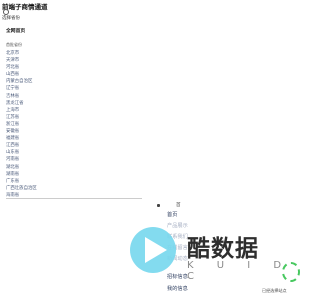 The width and height of the screenshot is (320, 300). Describe the element at coordinates (21, 110) in the screenshot. I see `province-item: 上海市` at that location.